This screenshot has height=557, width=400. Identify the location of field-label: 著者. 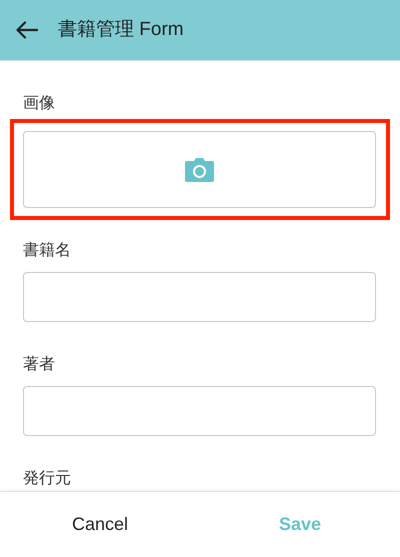
(39, 364).